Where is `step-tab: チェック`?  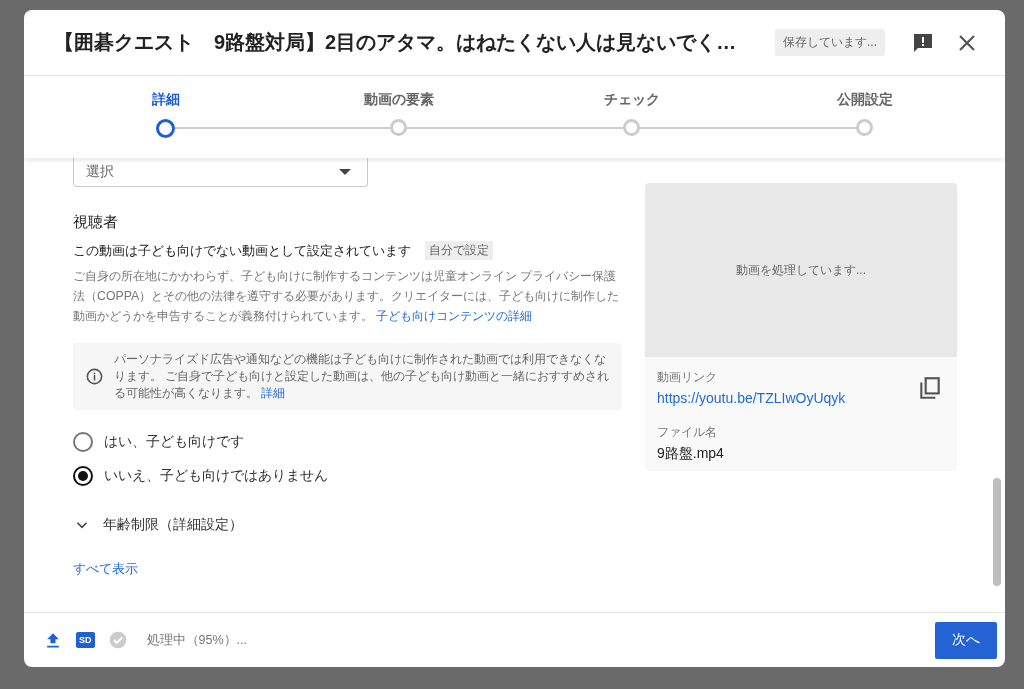 step-tab: チェック is located at coordinates (631, 117).